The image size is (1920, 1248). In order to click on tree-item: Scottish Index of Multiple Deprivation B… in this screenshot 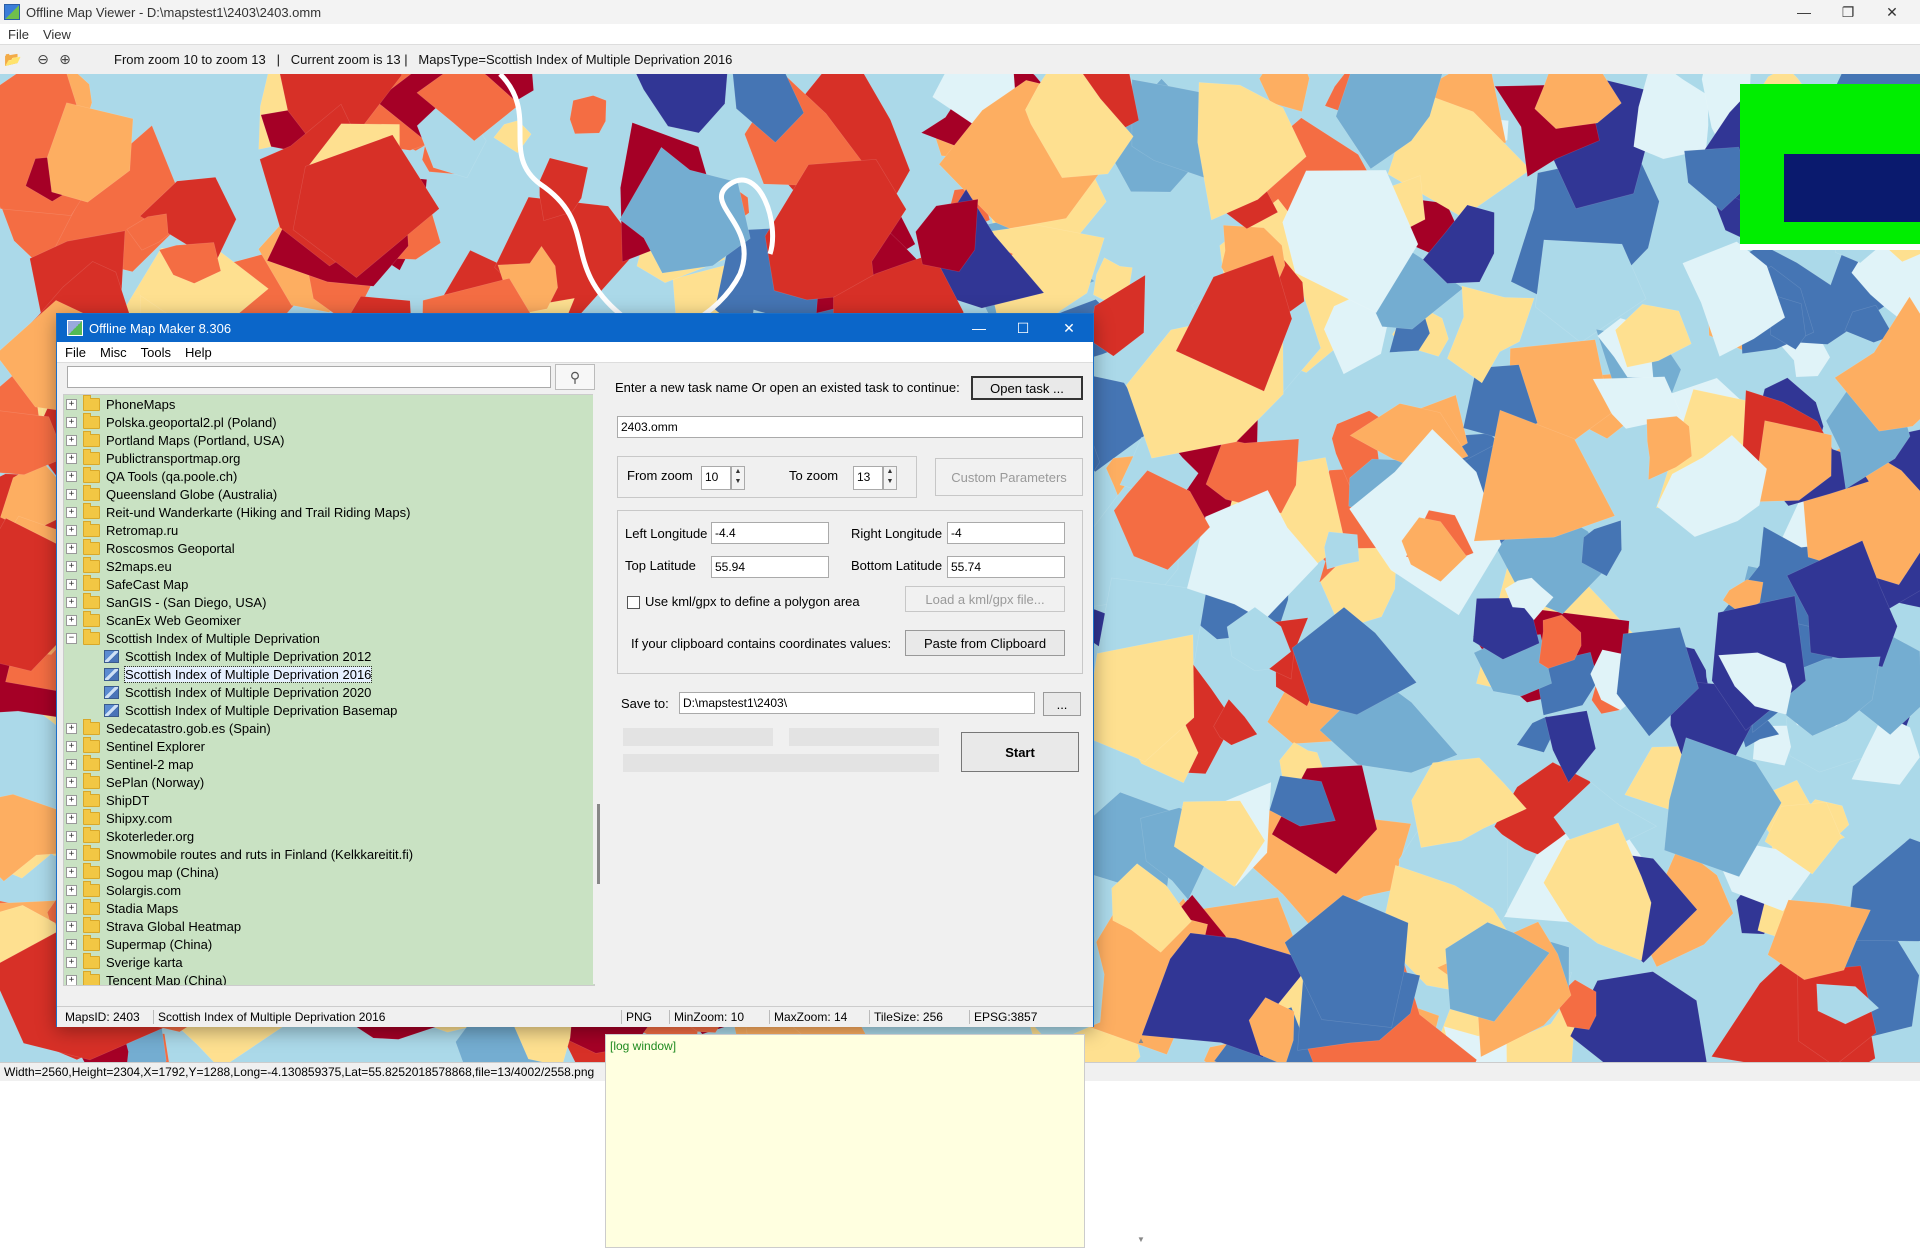, I will do `click(230, 710)`.